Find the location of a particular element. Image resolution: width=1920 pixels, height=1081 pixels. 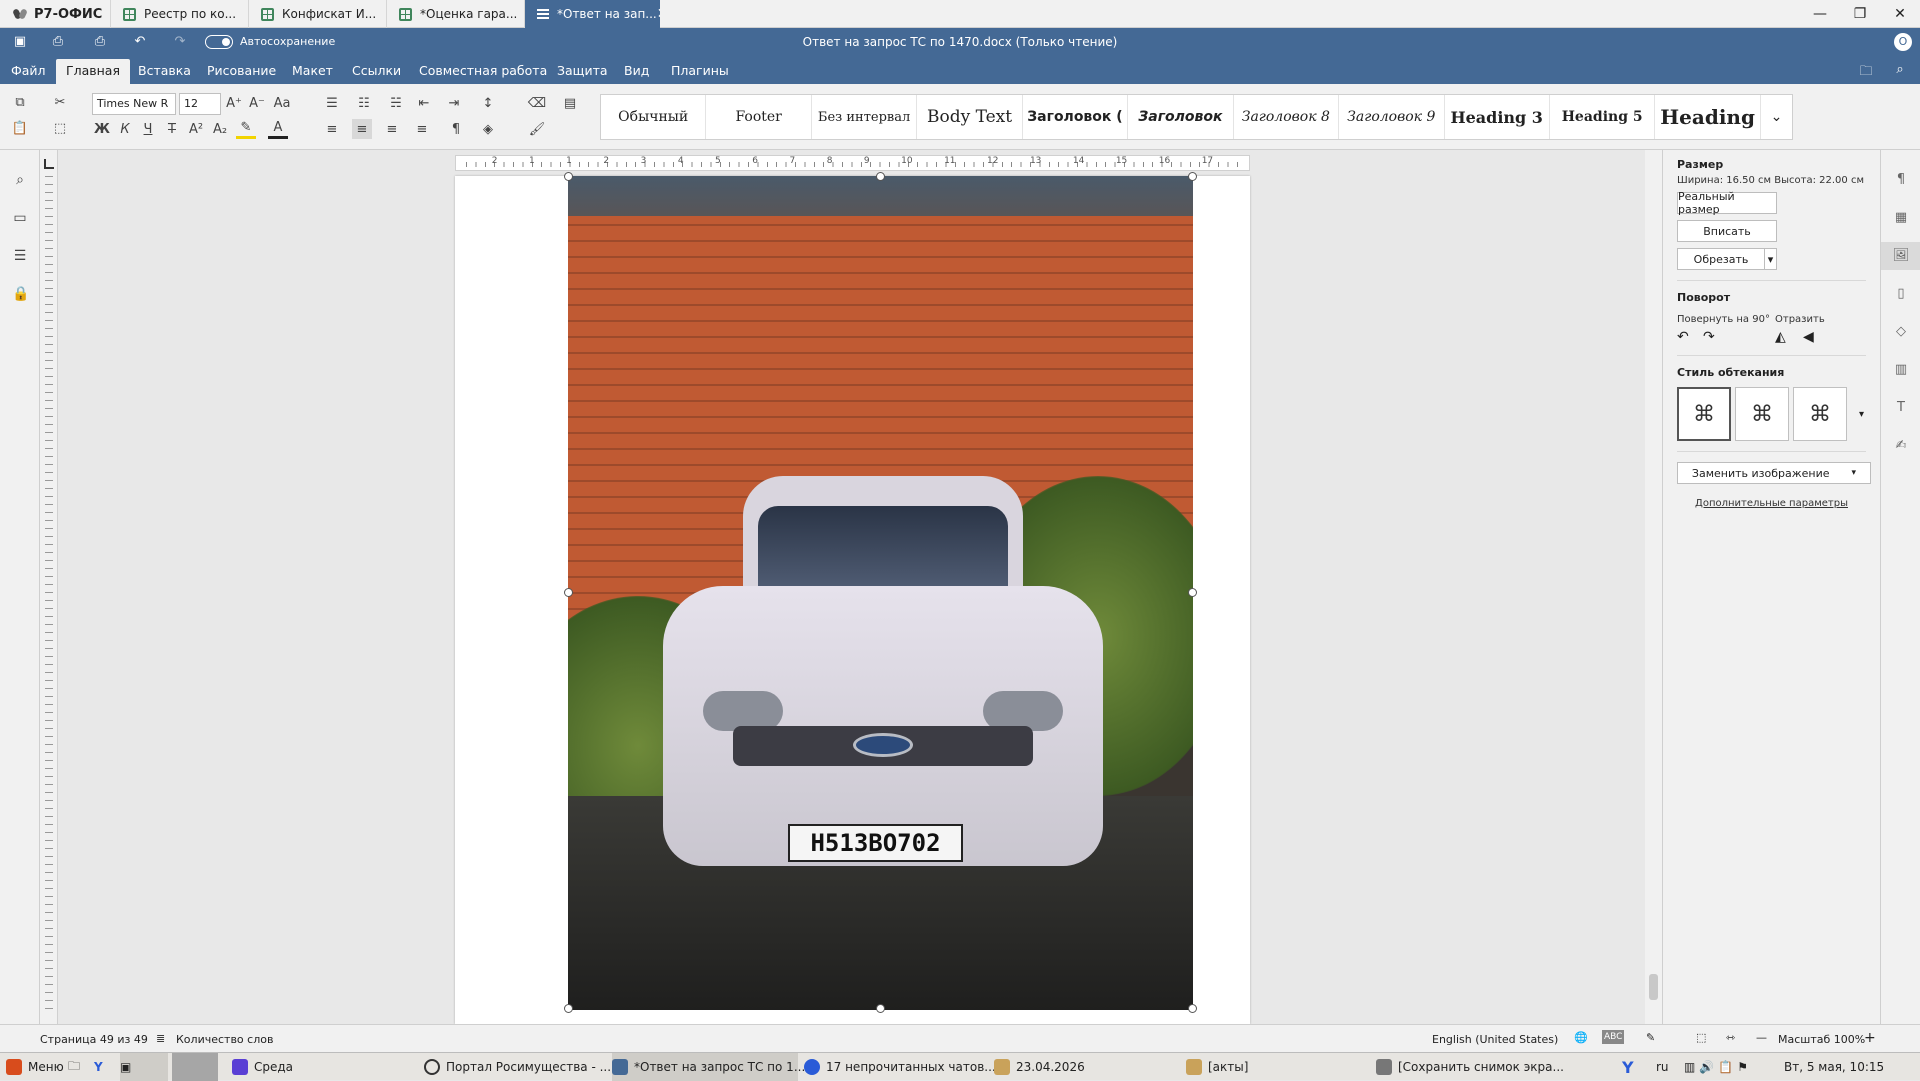

style-heading-3: Heading 3 is located at coordinates (1497, 117).